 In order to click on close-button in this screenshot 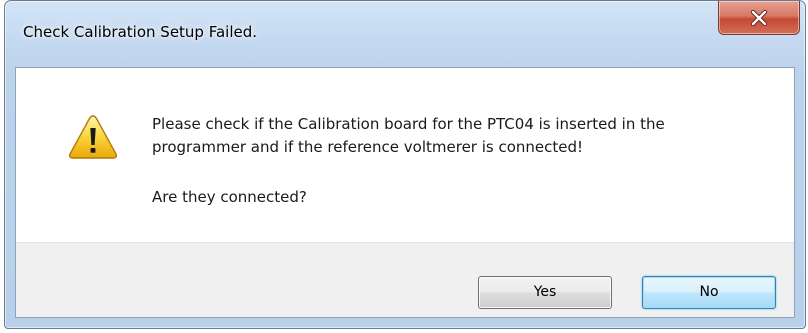, I will do `click(759, 18)`.